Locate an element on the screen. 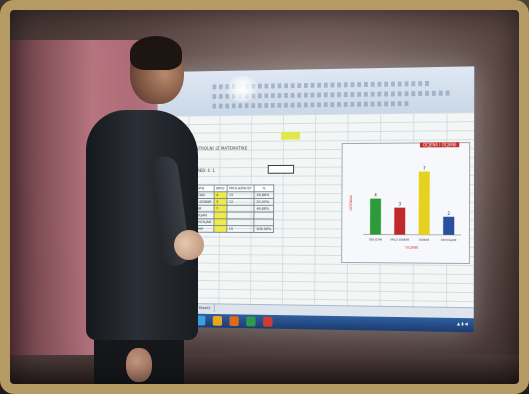 The width and height of the screenshot is (529, 394). media-icon is located at coordinates (234, 321).